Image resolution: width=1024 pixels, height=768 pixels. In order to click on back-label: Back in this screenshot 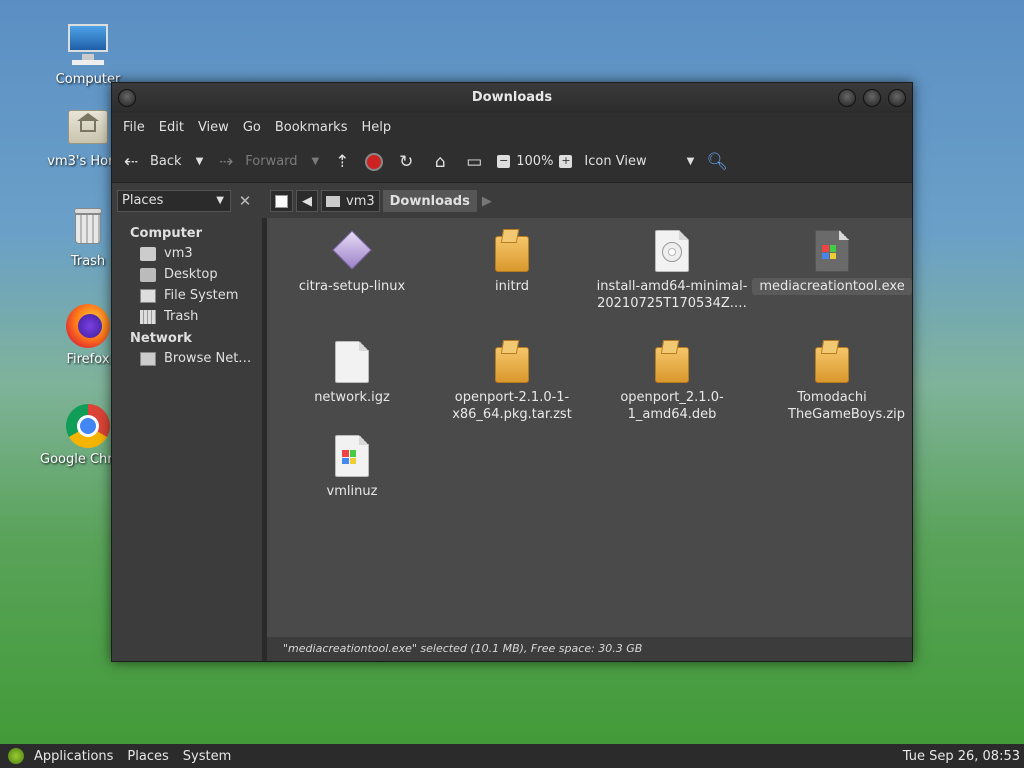, I will do `click(166, 161)`.